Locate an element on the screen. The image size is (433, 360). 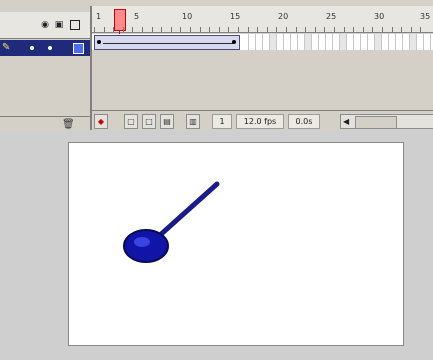
eye-icon: ◉ is located at coordinates (45, 25).